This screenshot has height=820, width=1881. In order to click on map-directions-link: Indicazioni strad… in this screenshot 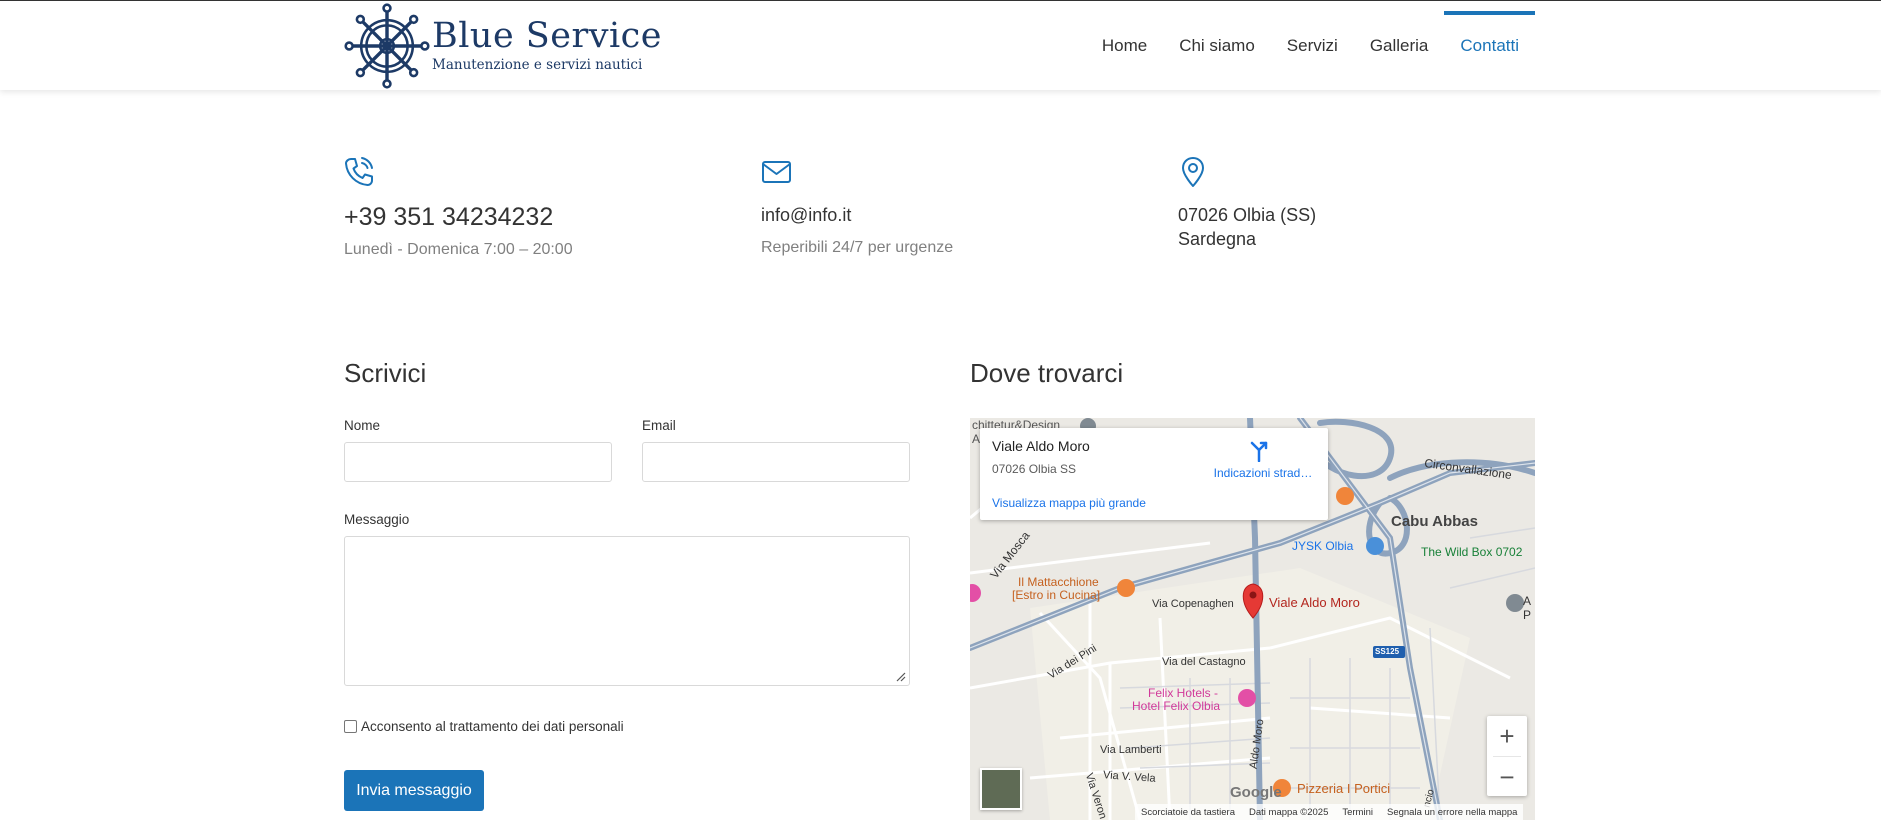, I will do `click(1263, 473)`.